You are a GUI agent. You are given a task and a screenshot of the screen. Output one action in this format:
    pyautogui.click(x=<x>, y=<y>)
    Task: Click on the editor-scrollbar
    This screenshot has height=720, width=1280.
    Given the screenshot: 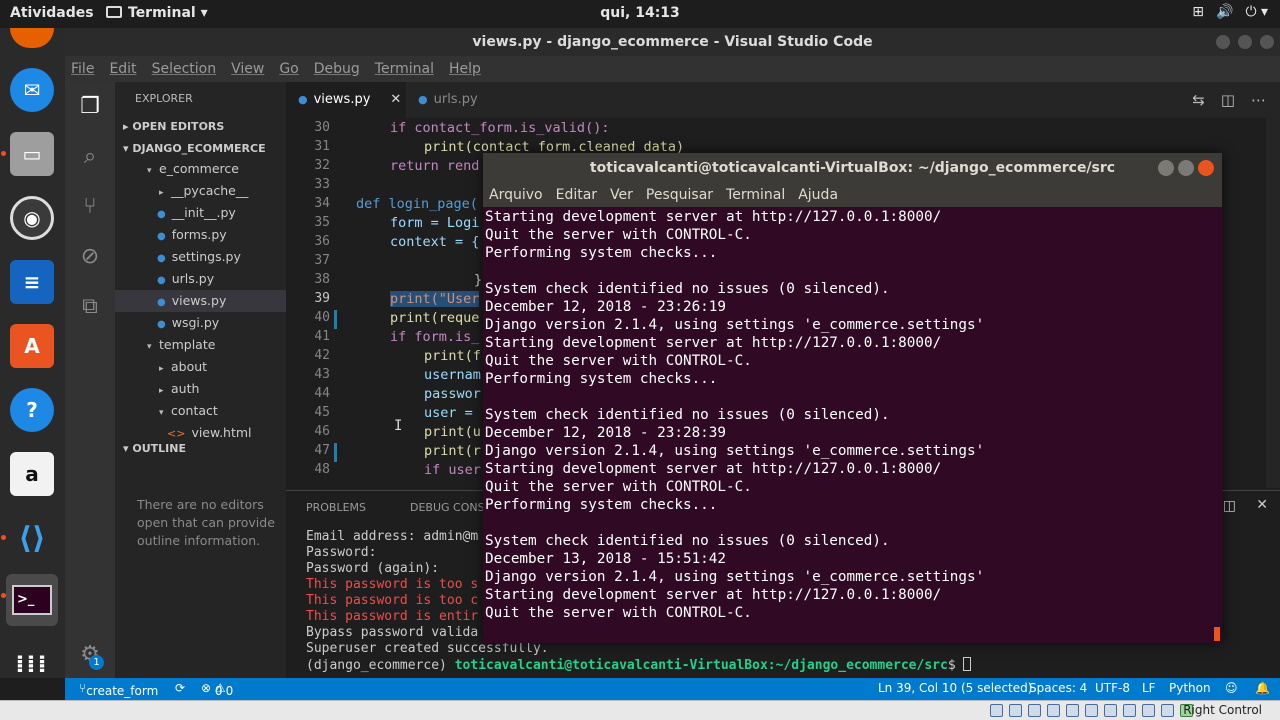 What is the action you would take?
    pyautogui.click(x=1273, y=303)
    